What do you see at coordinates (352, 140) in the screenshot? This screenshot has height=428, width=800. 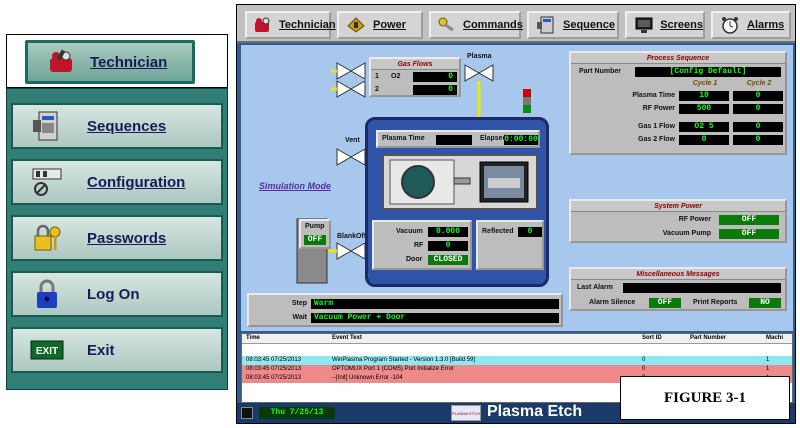 I see `vent-valve-label: Vent` at bounding box center [352, 140].